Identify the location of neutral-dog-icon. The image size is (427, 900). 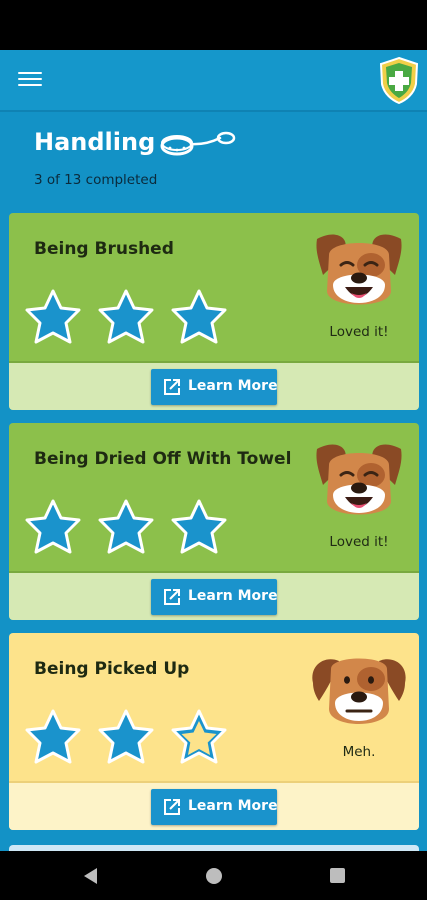
(359, 691).